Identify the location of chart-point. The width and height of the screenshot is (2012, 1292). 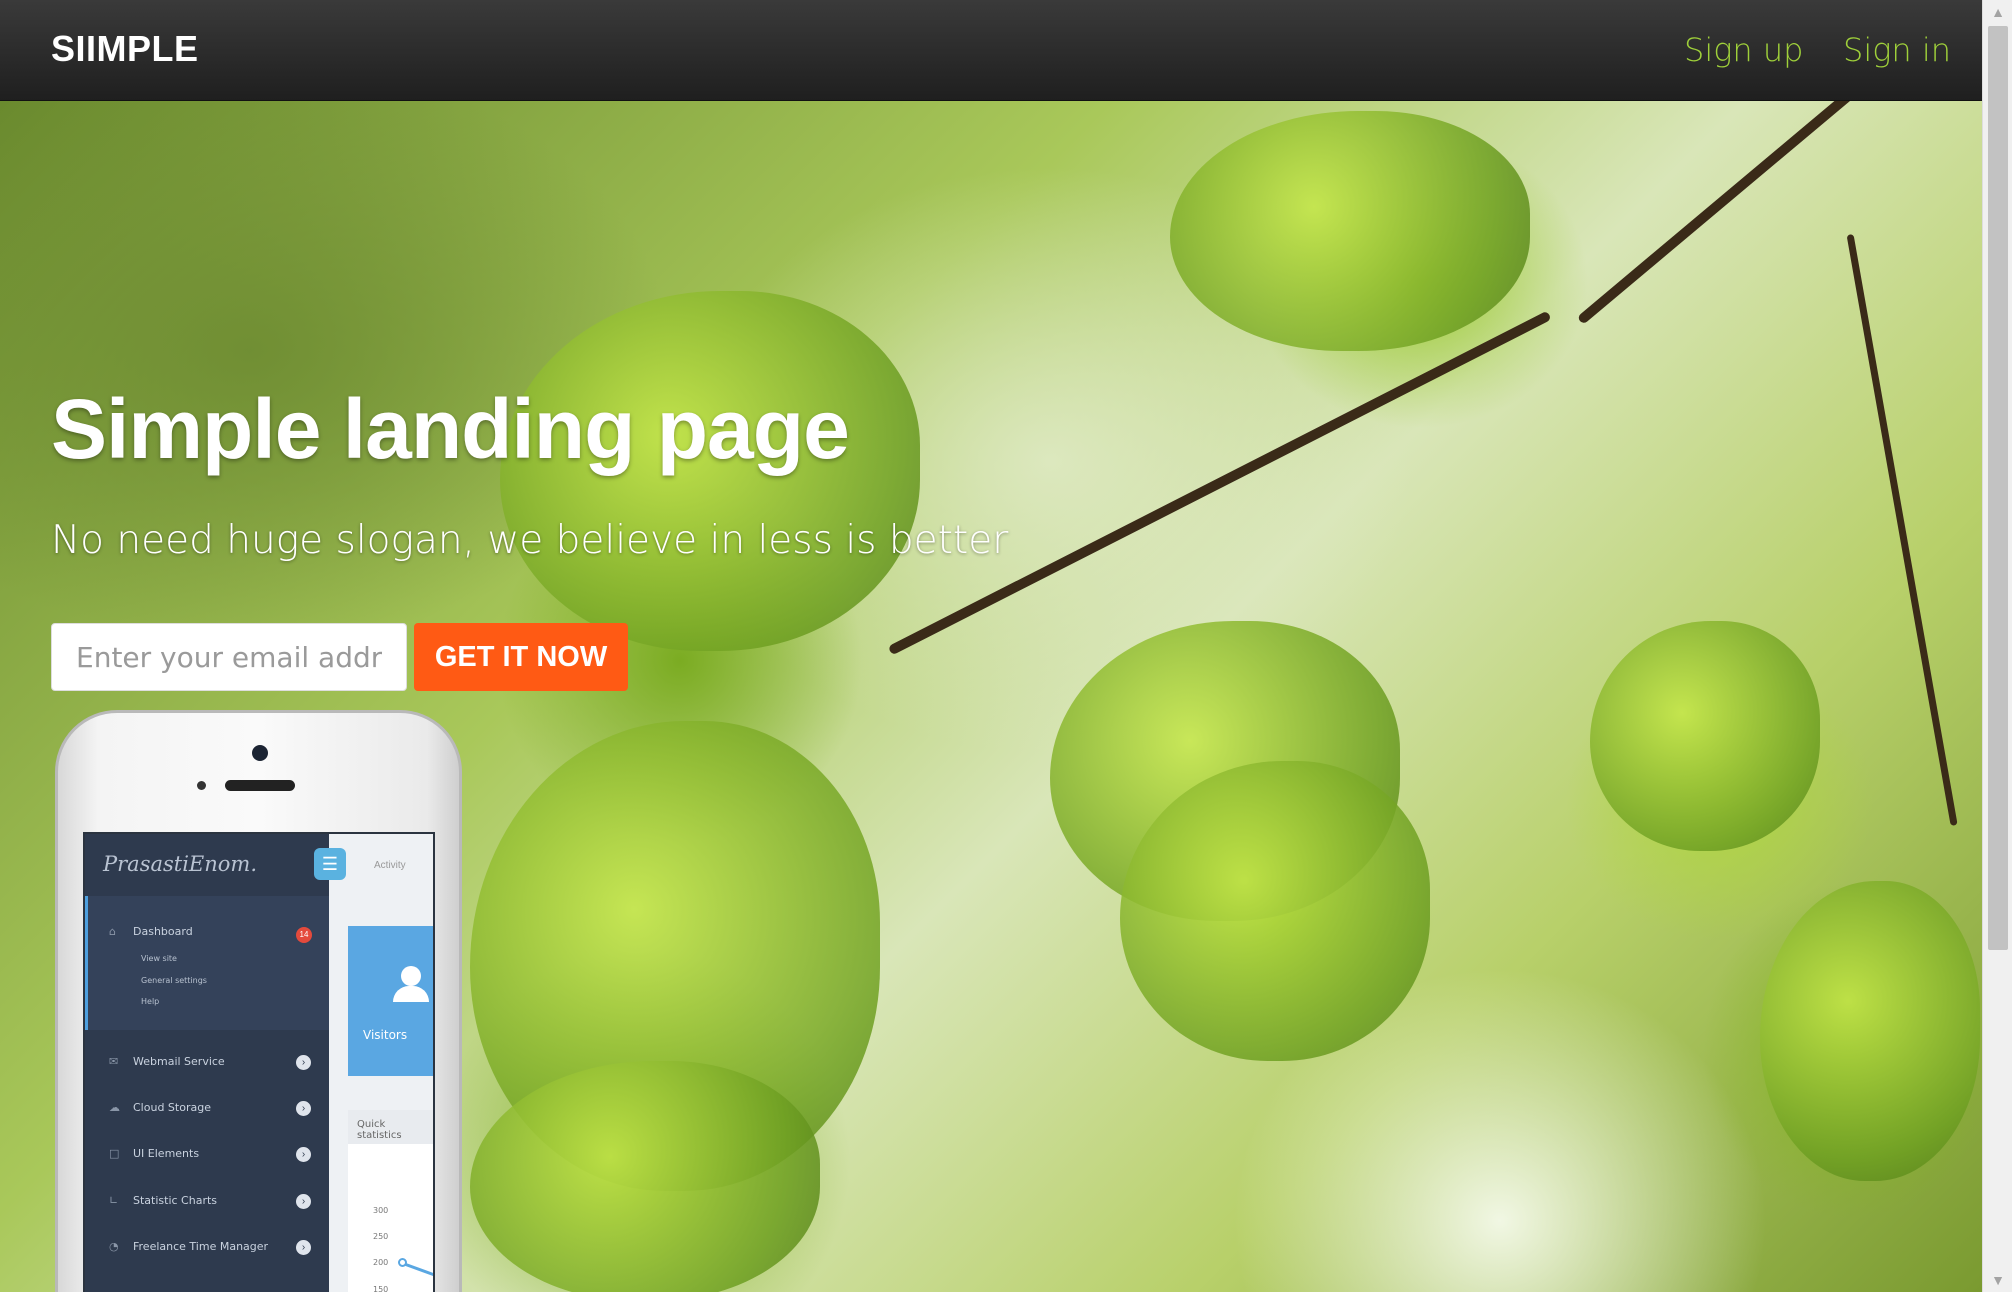
(402, 1262).